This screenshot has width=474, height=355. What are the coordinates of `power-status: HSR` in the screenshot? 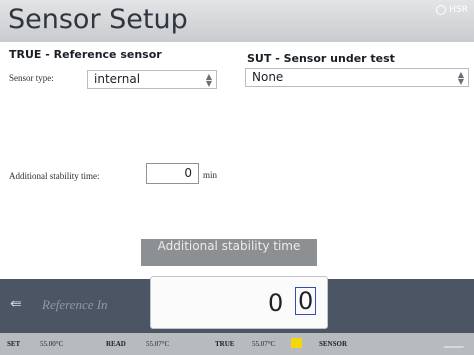 It's located at (452, 10).